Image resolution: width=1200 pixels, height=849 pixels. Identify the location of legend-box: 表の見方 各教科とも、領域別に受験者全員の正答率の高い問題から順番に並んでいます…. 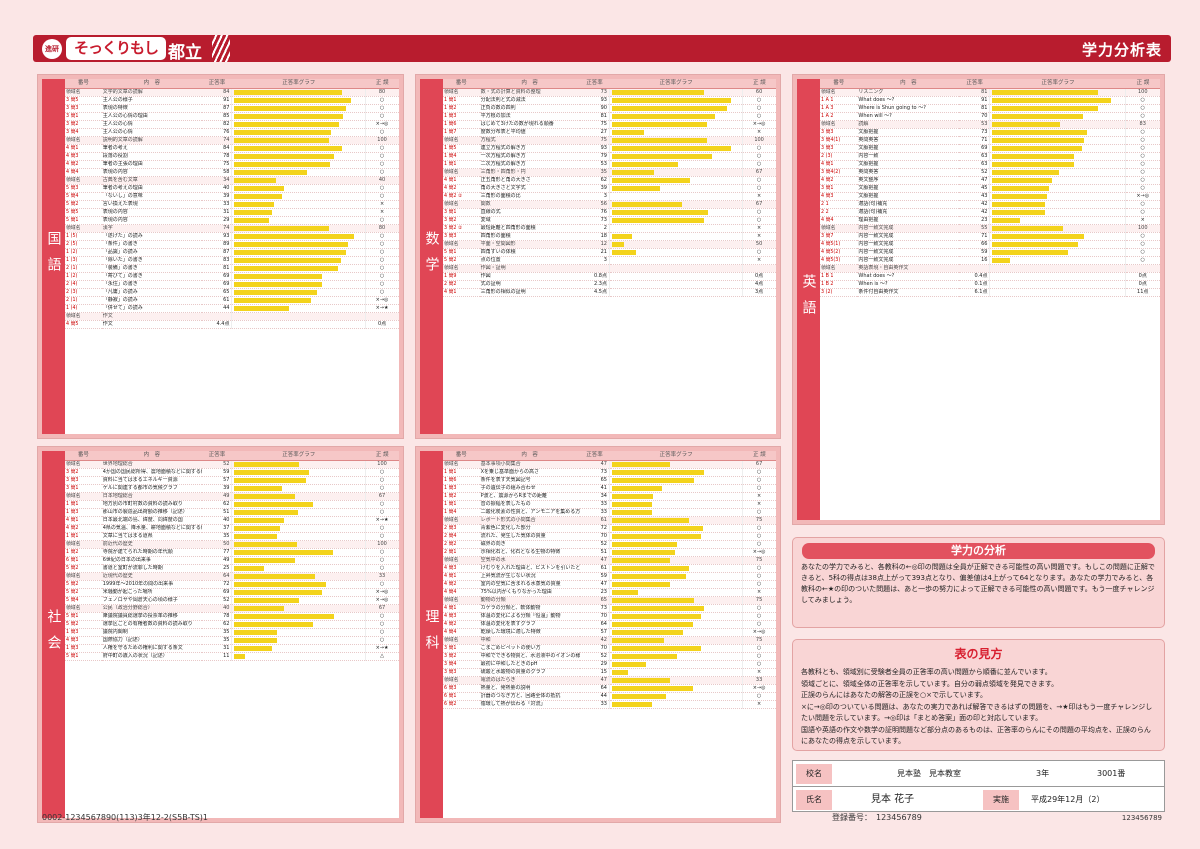
(978, 695).